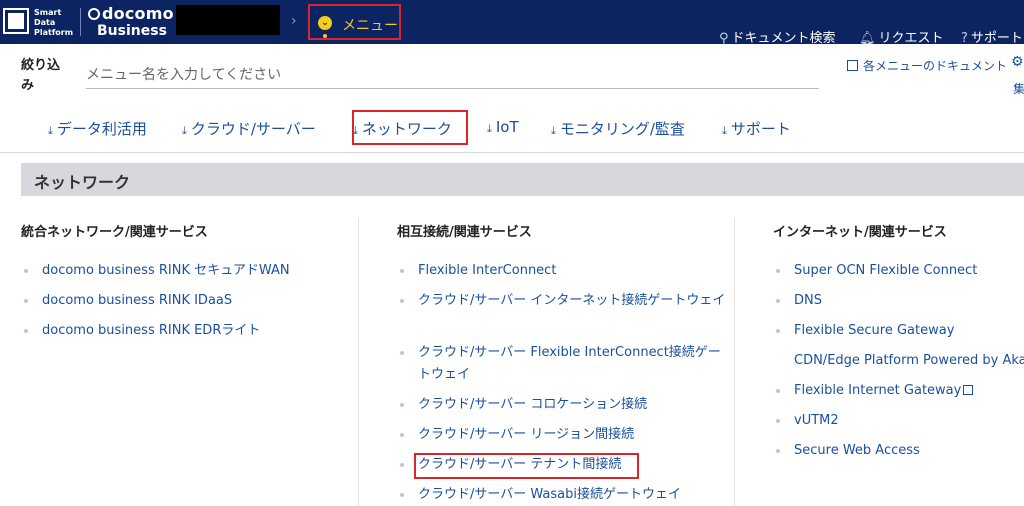  Describe the element at coordinates (867, 38) in the screenshot. I see `bell-icon: 🔔︎` at that location.